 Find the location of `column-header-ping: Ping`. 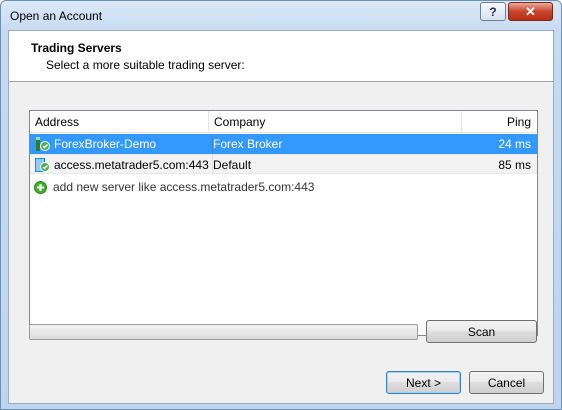

column-header-ping: Ping is located at coordinates (499, 122).